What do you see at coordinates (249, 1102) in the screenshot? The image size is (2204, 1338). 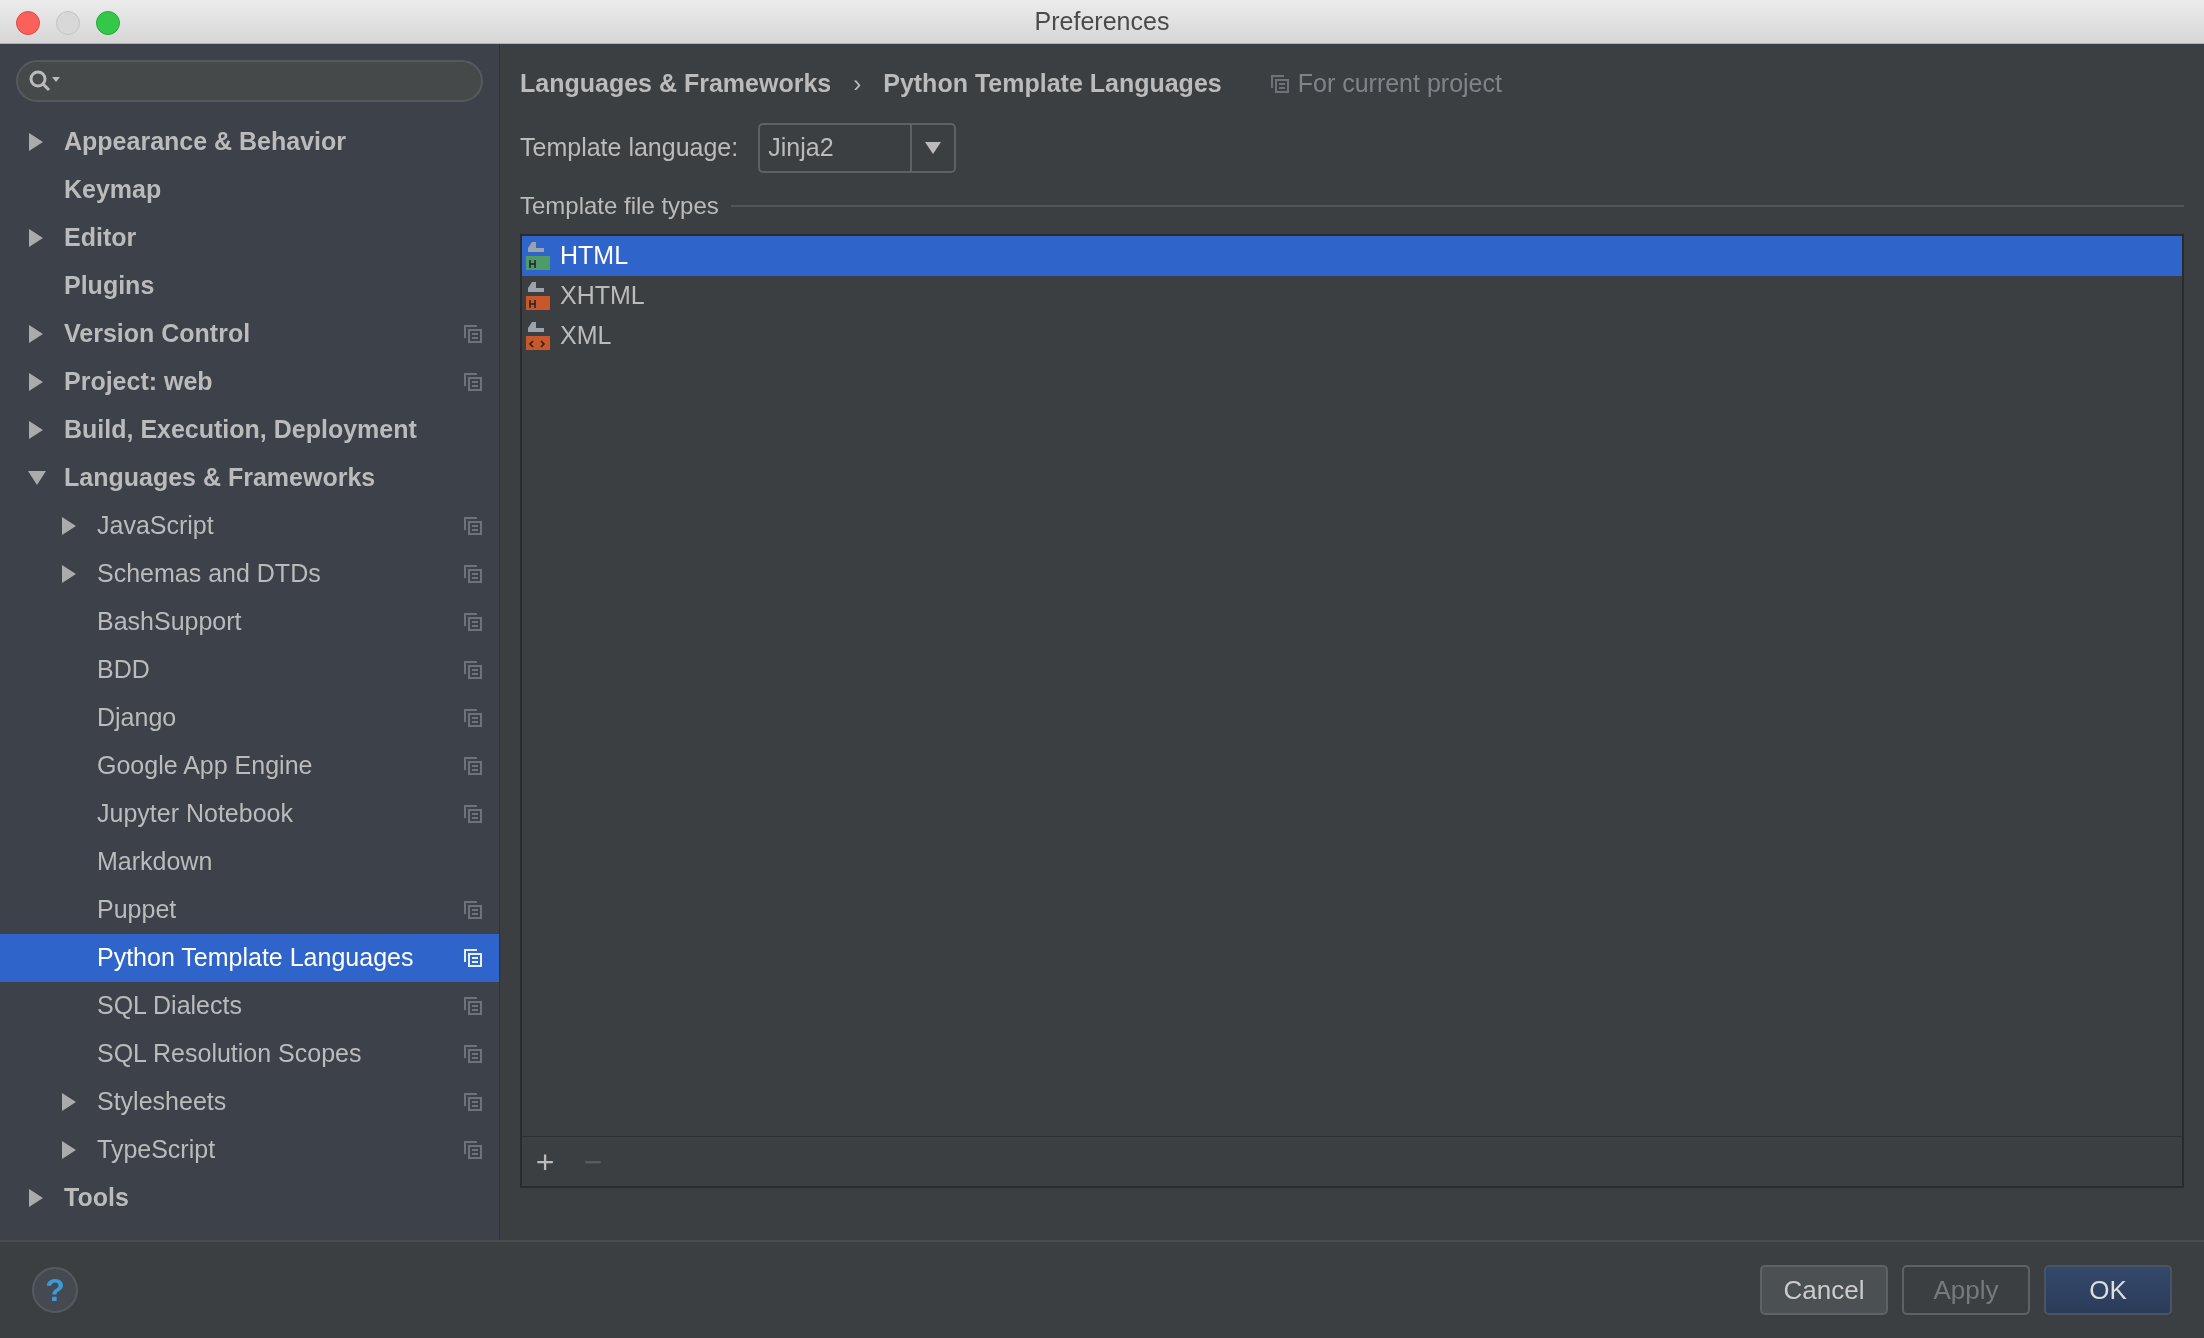 I see `tree-item: Stylesheets` at bounding box center [249, 1102].